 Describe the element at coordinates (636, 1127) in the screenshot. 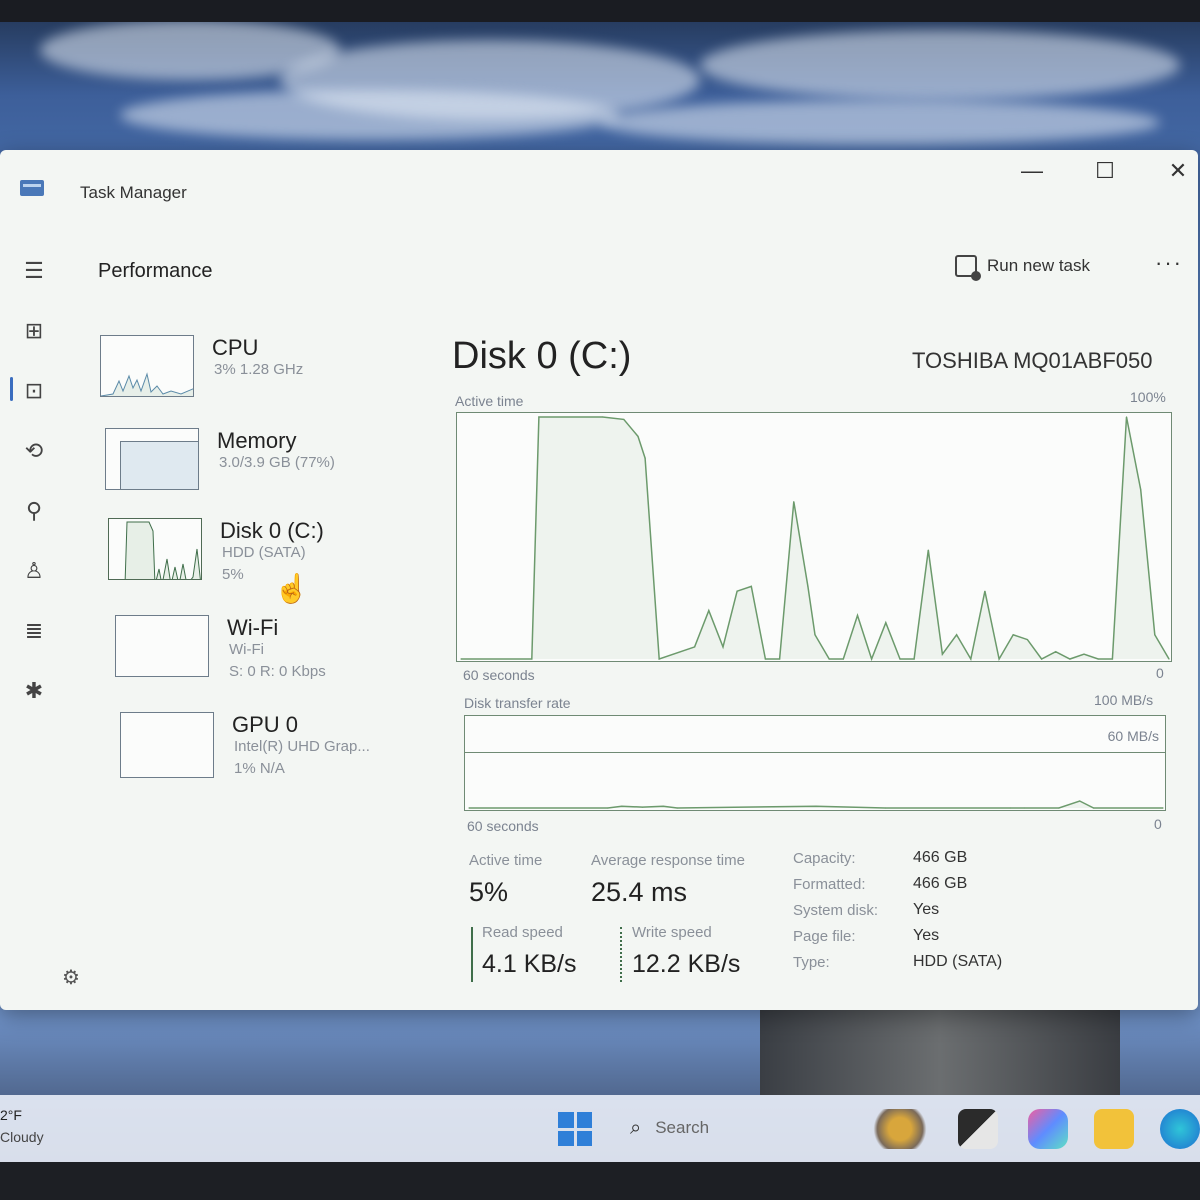

I see `search-icon: ⌕` at that location.